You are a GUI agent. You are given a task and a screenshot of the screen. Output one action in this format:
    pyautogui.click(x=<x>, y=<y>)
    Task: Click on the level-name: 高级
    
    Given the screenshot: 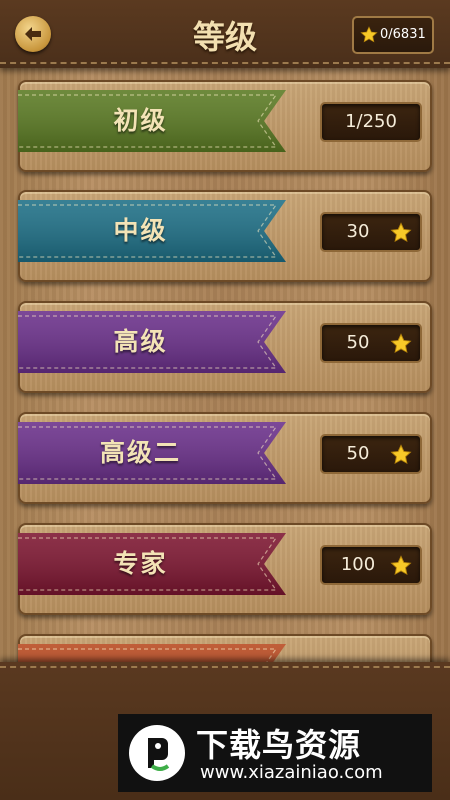 What is the action you would take?
    pyautogui.click(x=140, y=341)
    